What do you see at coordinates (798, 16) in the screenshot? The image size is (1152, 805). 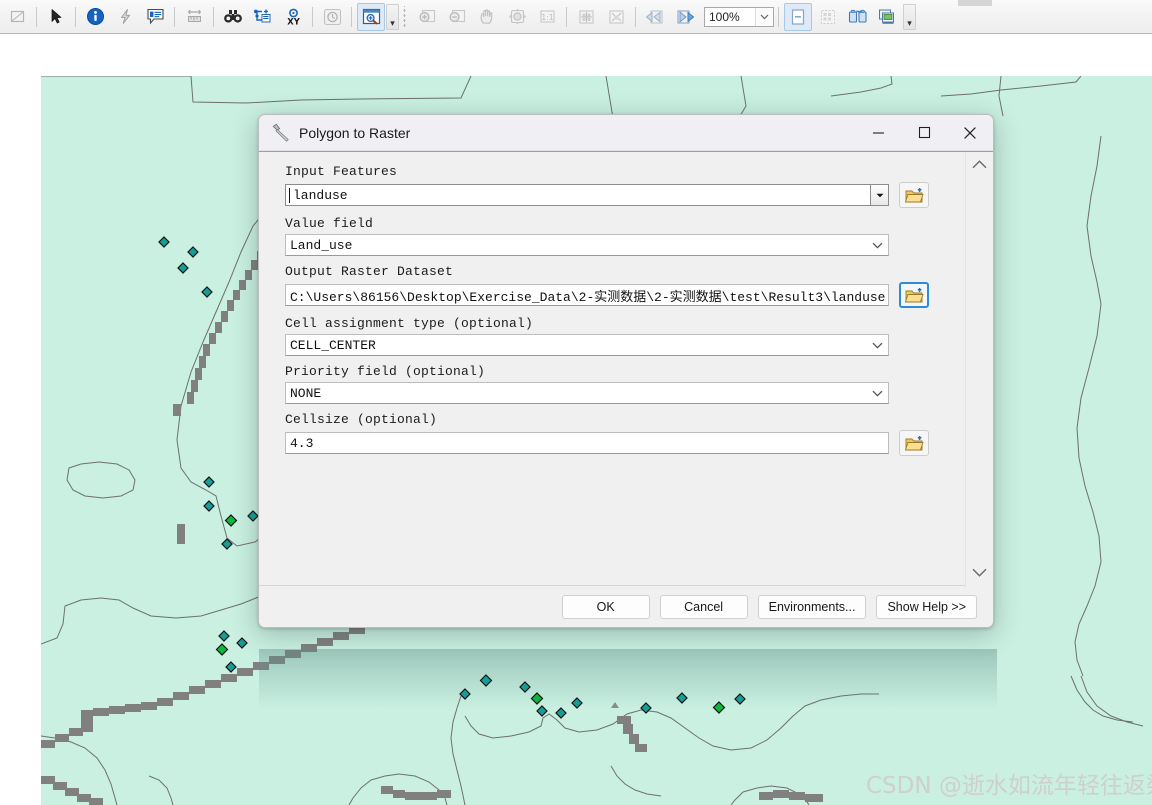 I see `new-page-icon-button` at bounding box center [798, 16].